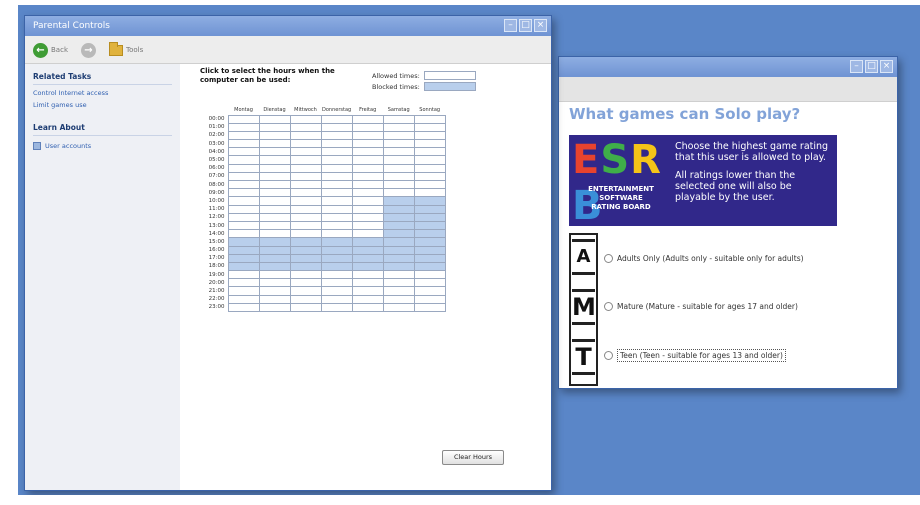  What do you see at coordinates (525, 25) in the screenshot?
I see `maximize-icon: □` at bounding box center [525, 25].